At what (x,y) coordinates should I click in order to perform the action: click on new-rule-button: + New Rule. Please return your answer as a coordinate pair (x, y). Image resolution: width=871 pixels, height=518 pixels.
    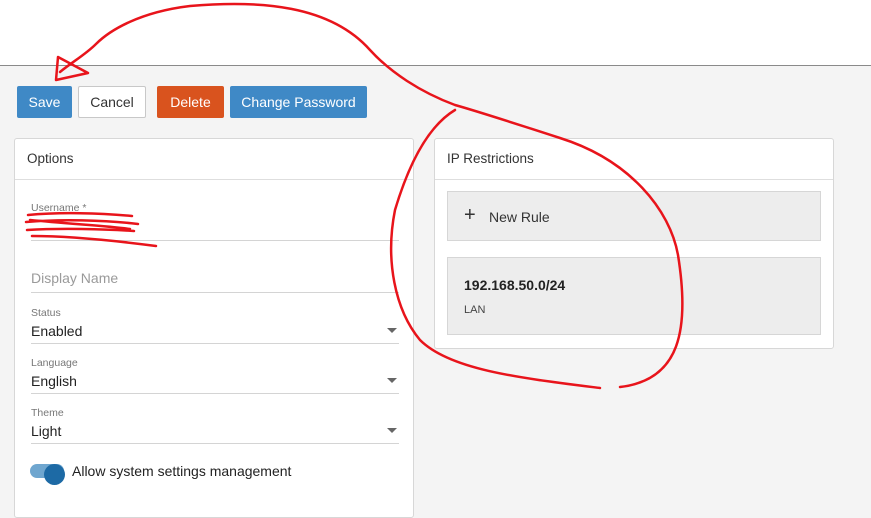
    Looking at the image, I should click on (634, 216).